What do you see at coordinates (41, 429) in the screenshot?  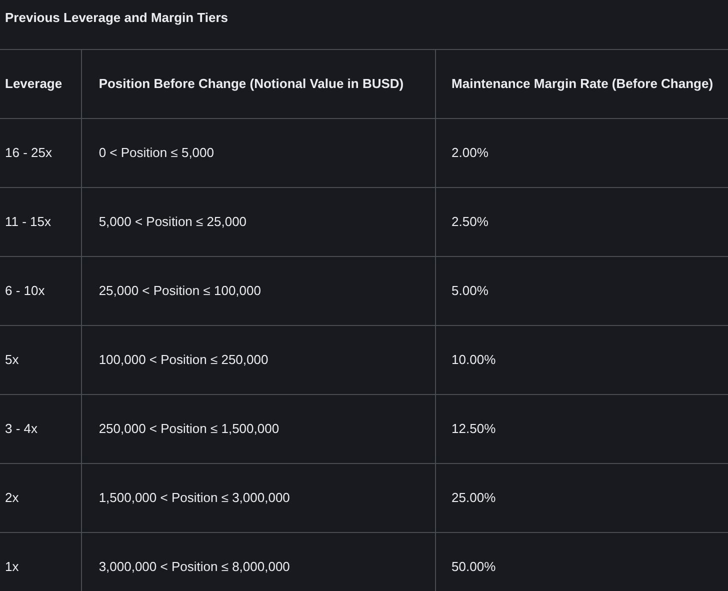 I see `table-cell: 3 - 4x` at bounding box center [41, 429].